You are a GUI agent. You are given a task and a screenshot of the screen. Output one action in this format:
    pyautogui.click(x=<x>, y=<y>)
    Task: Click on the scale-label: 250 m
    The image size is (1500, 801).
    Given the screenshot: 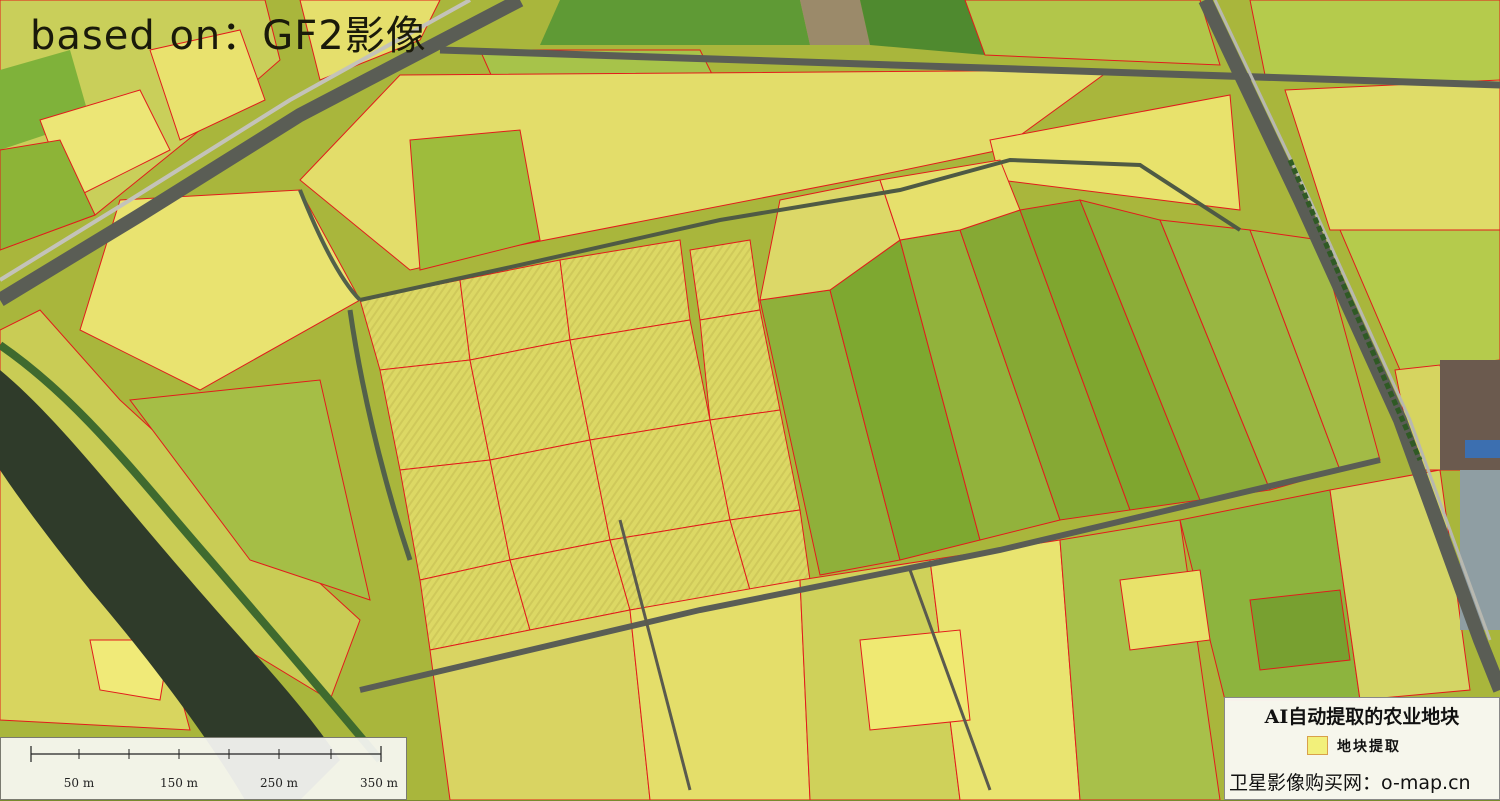 What is the action you would take?
    pyautogui.click(x=279, y=783)
    